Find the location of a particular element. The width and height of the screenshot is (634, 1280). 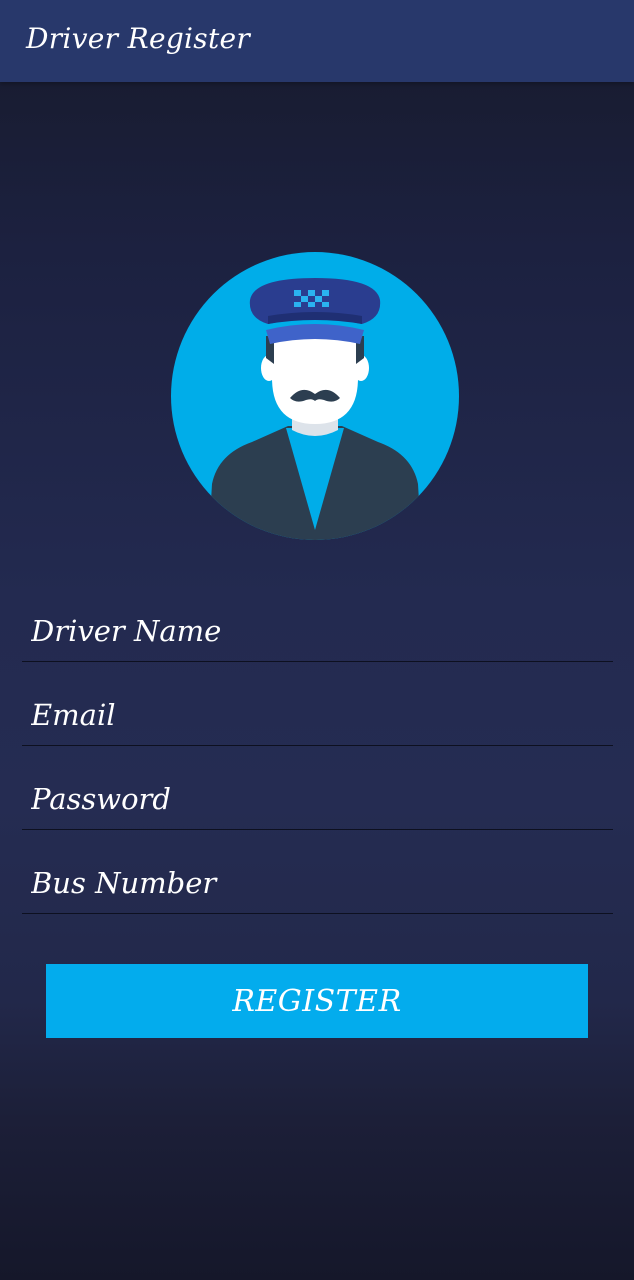

bus-number-input is located at coordinates (317, 883).